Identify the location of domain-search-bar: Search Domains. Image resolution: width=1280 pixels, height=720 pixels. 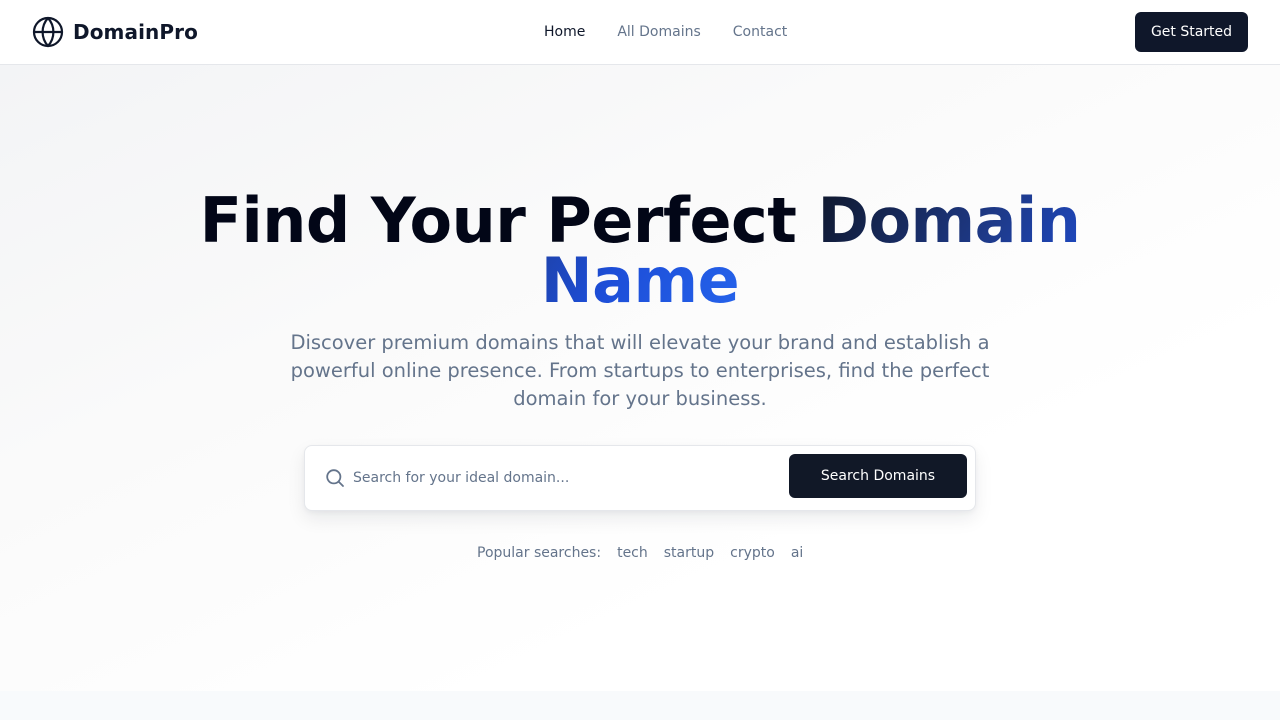
(640, 478).